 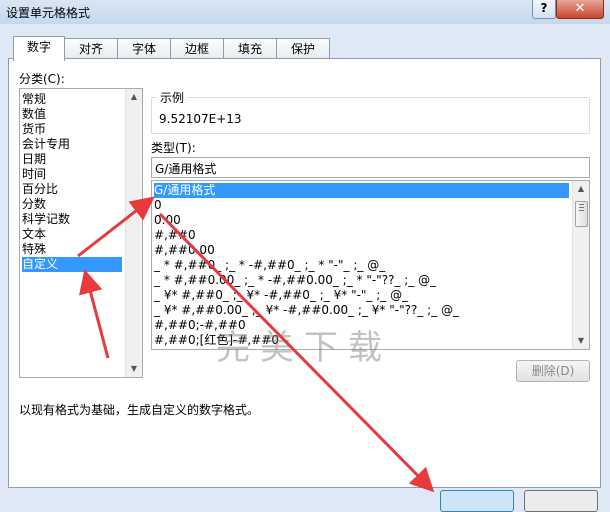 I want to click on arrow-to-type-list, so click(x=116, y=227).